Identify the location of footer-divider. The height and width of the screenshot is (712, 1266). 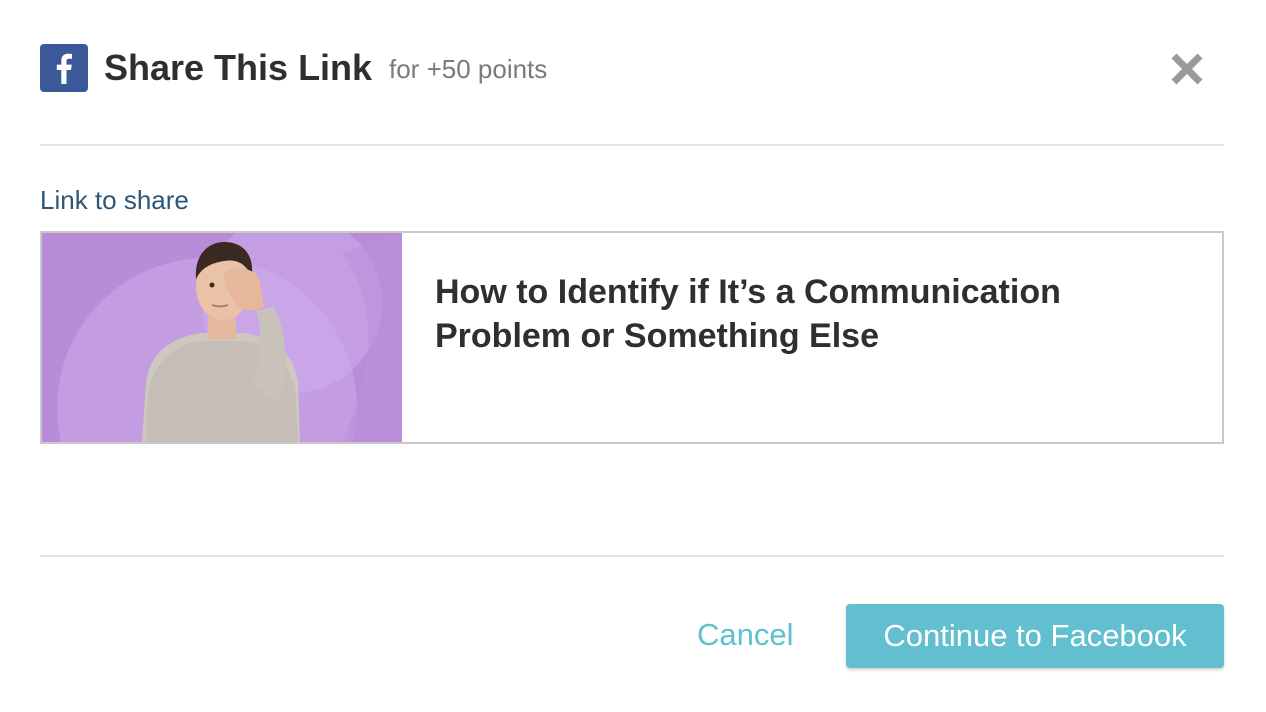
(632, 556).